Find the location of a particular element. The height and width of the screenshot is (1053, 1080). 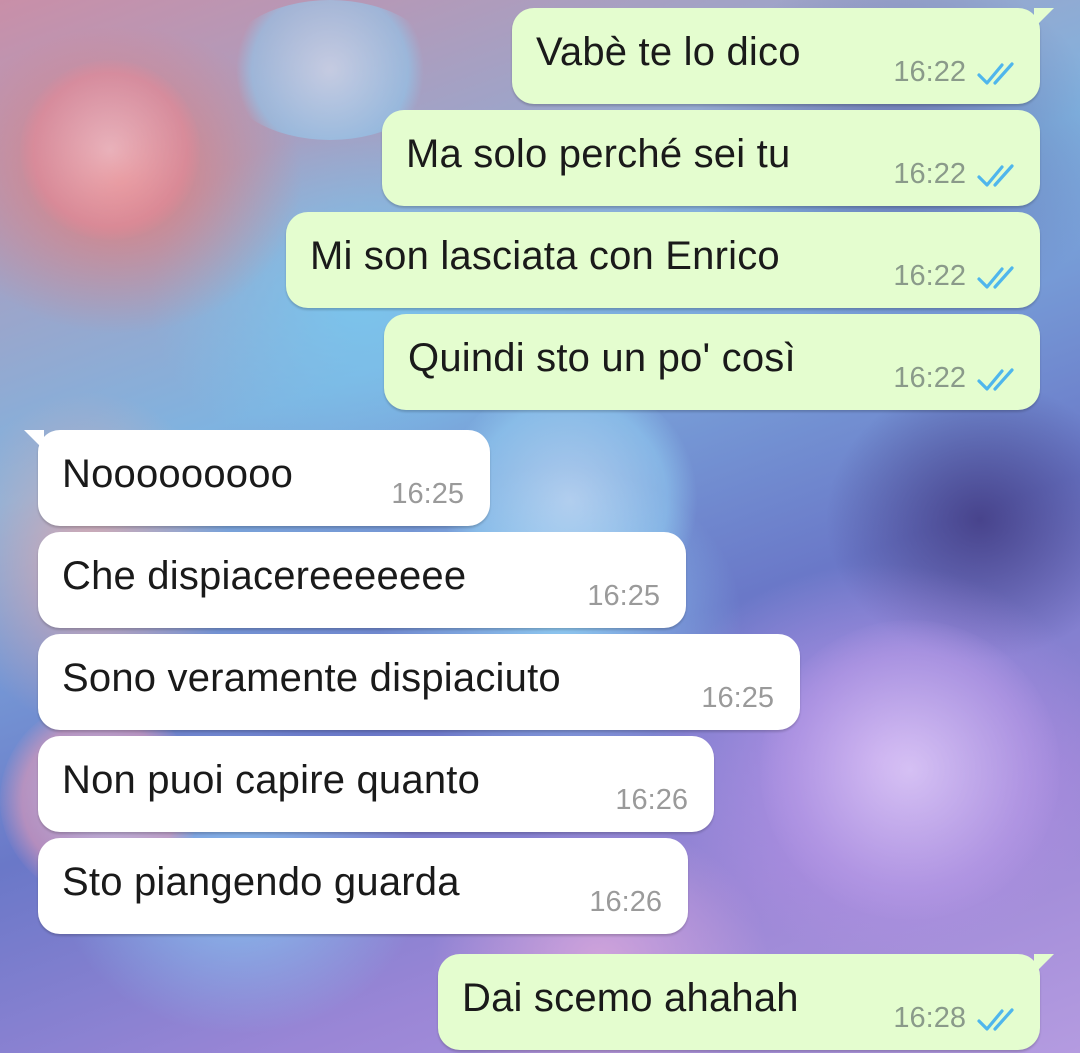

message-text: Sono veramente dispiaciuto is located at coordinates (311, 678).